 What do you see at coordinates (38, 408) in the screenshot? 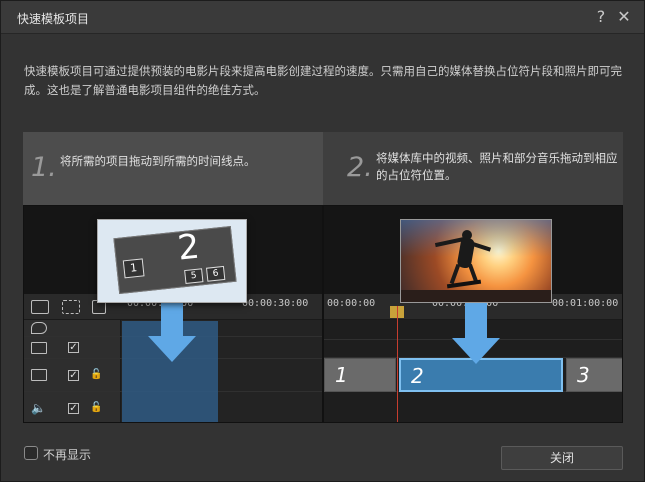
I see `speaker-icon: 🔈` at bounding box center [38, 408].